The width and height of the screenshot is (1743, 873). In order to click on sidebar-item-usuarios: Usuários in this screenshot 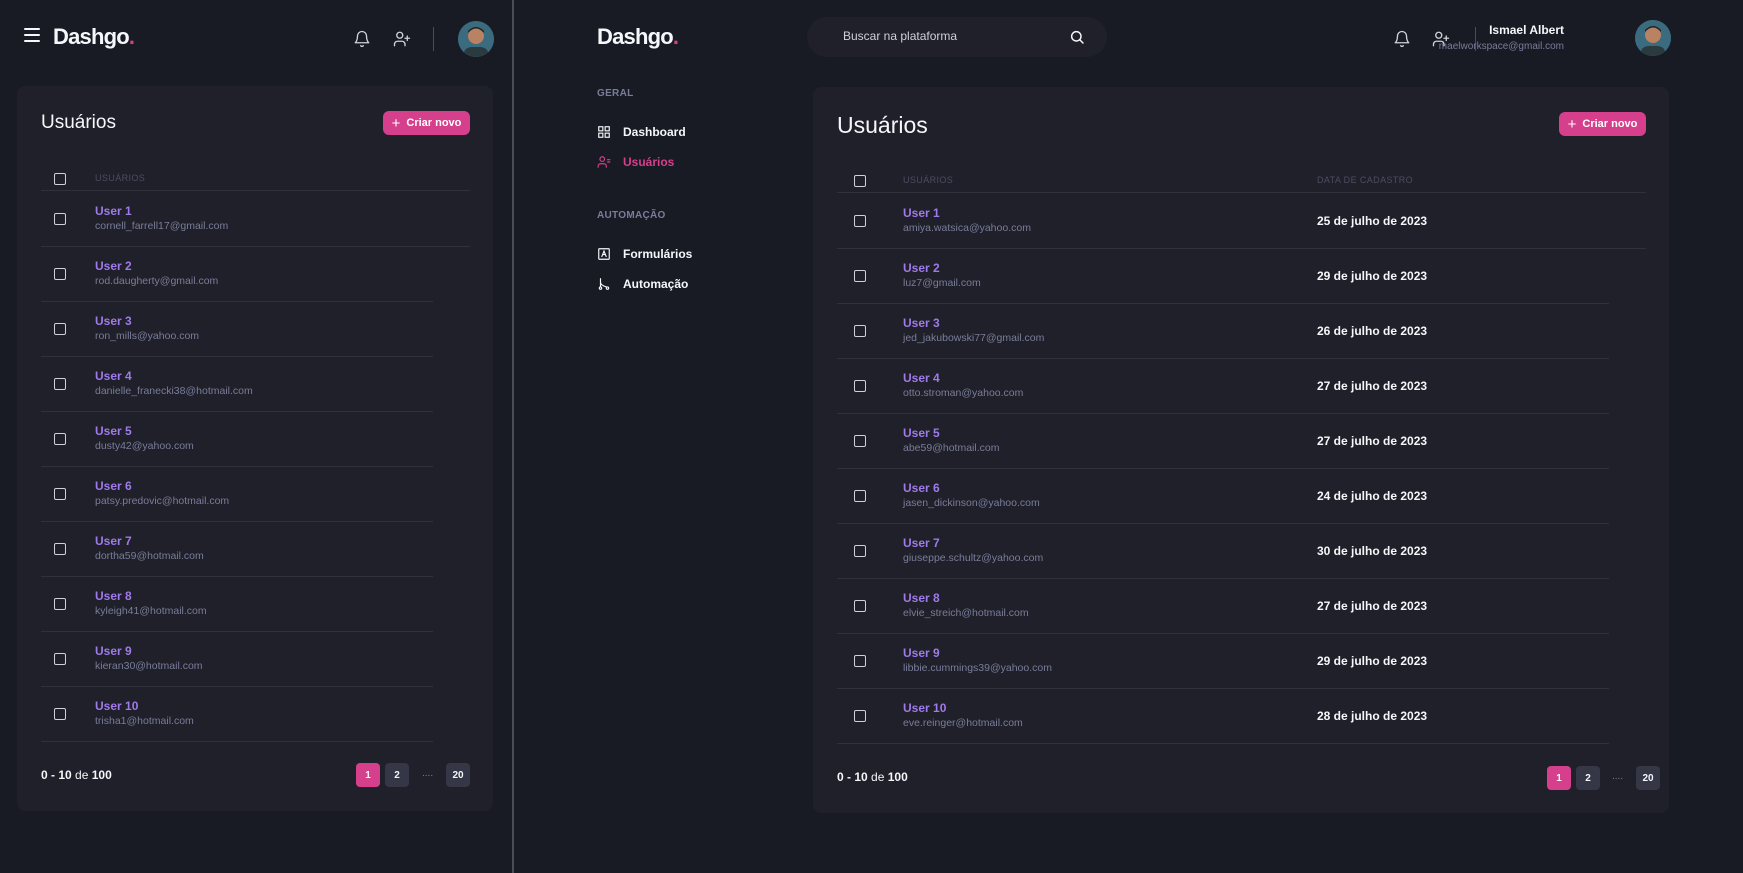, I will do `click(635, 162)`.